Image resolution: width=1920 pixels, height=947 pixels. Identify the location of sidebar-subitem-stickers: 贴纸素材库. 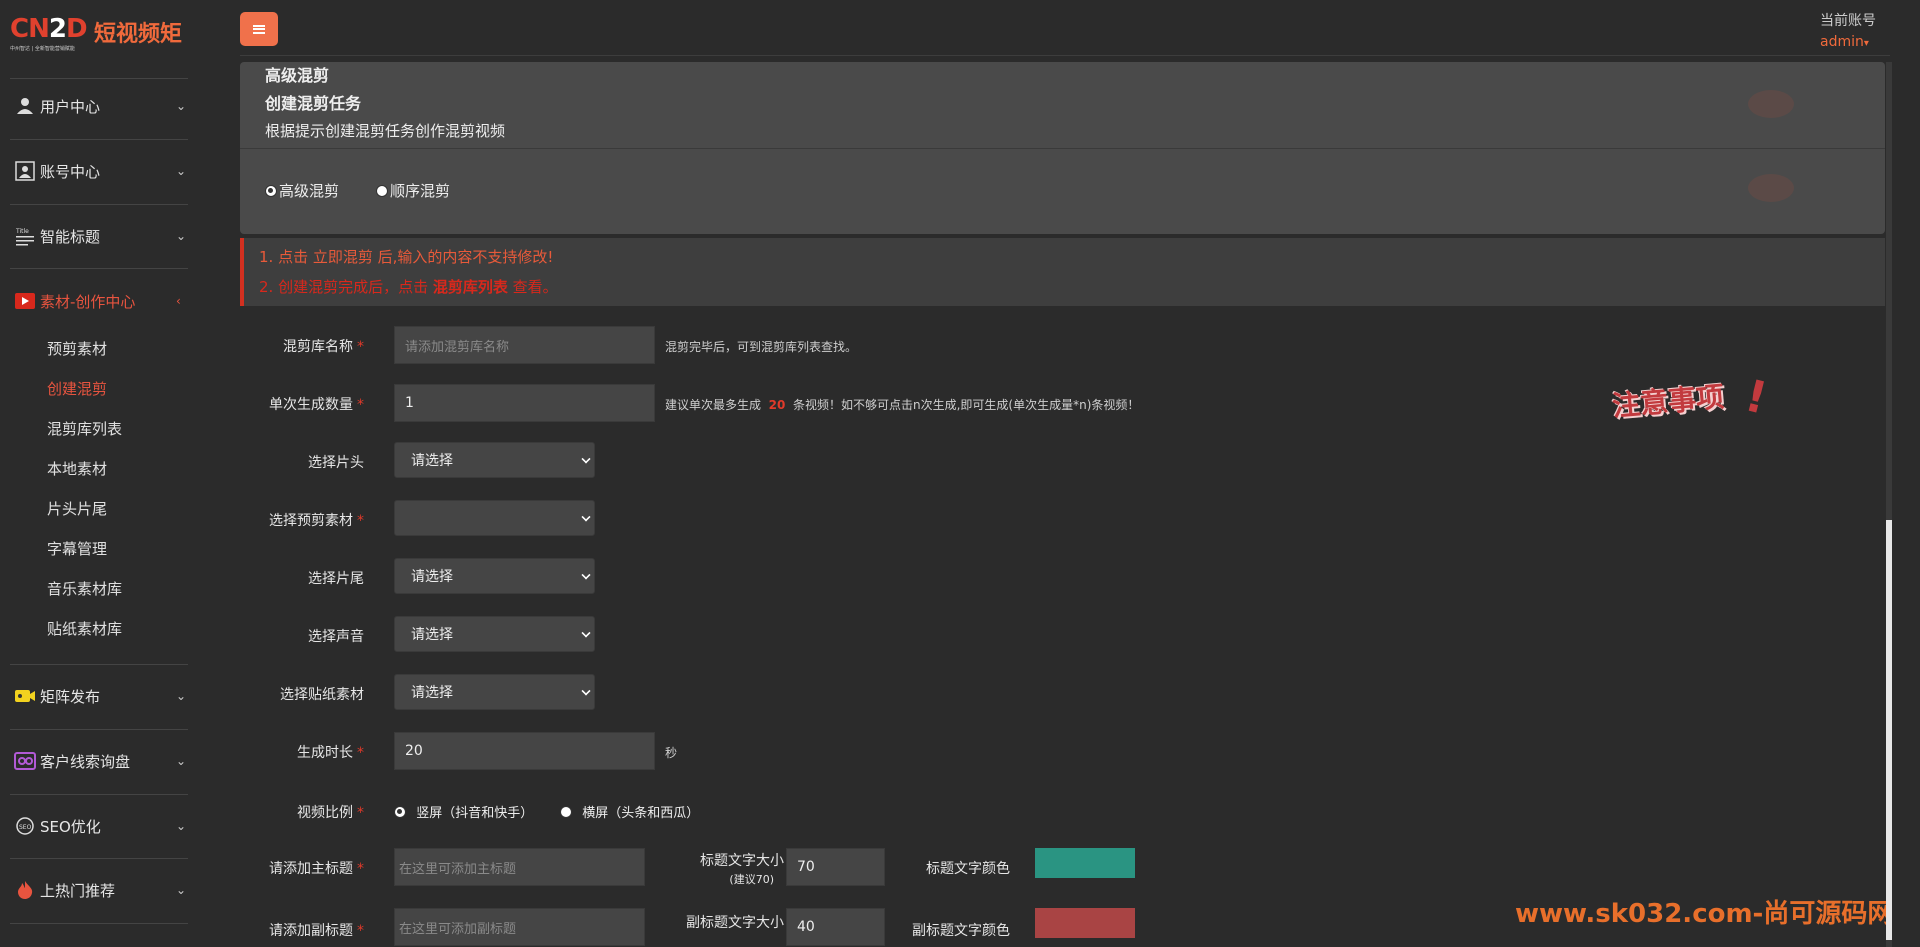
(84, 628).